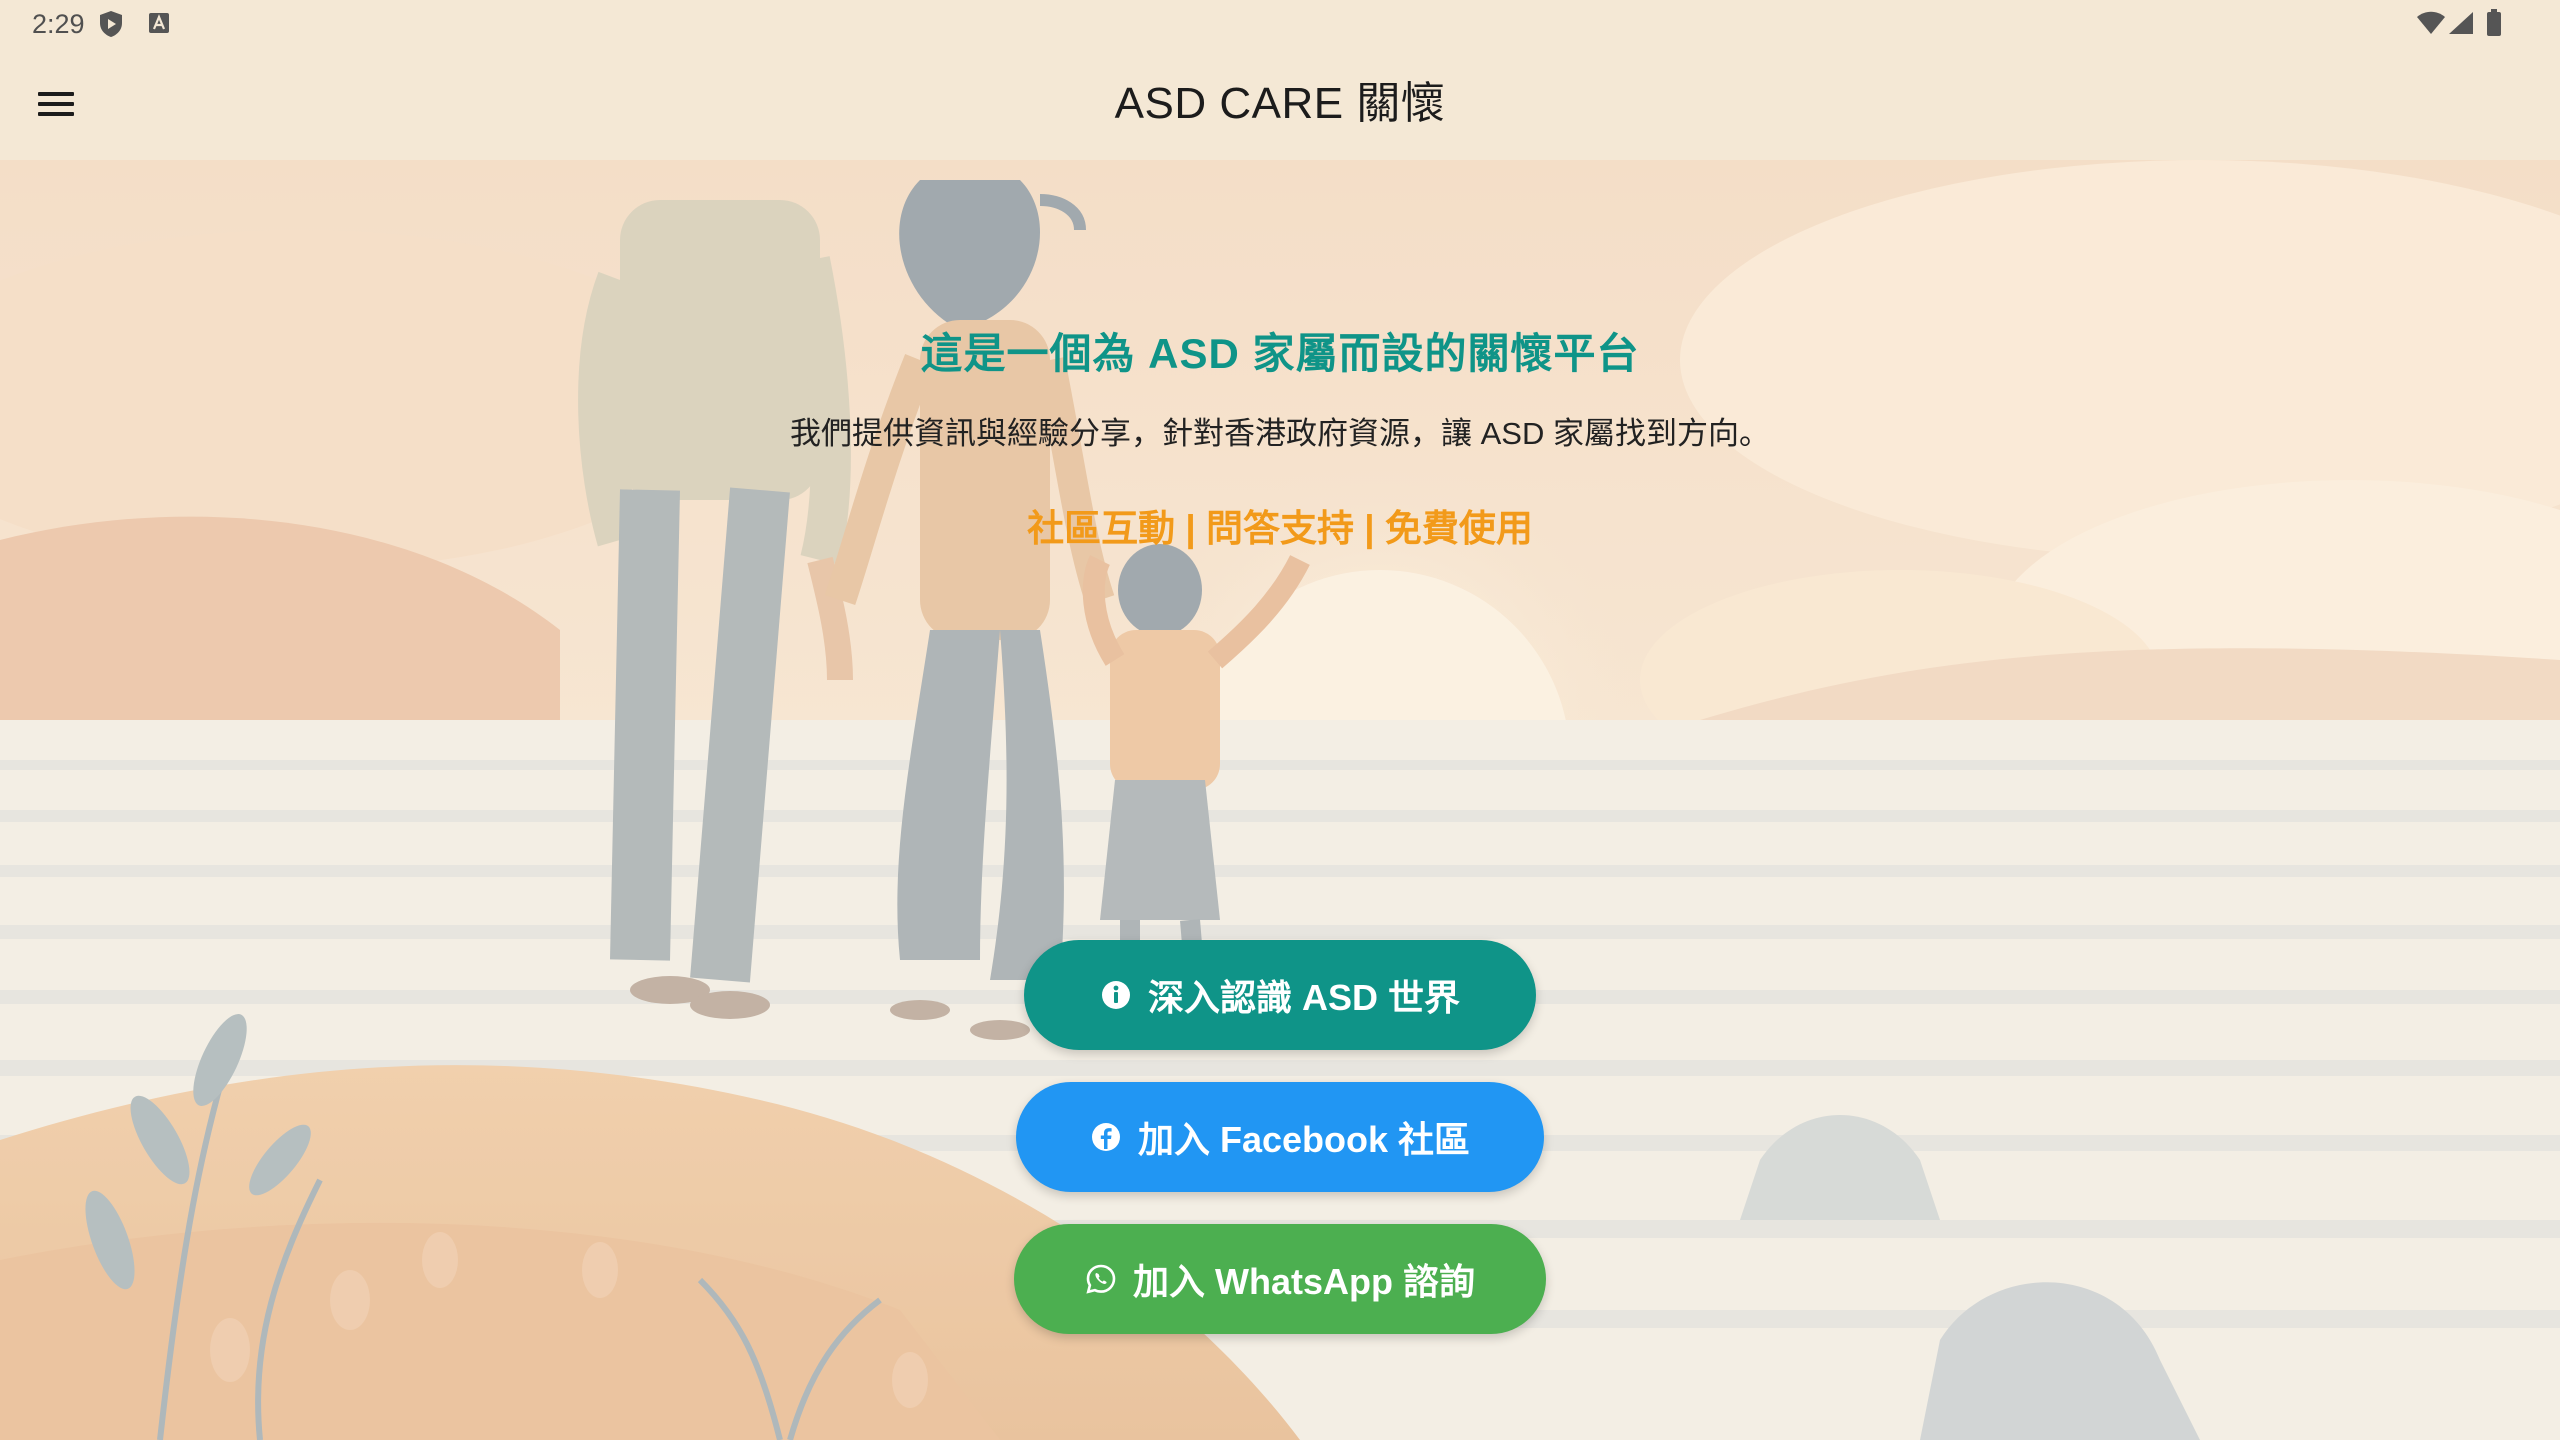  What do you see at coordinates (2461, 23) in the screenshot?
I see `signal-icon` at bounding box center [2461, 23].